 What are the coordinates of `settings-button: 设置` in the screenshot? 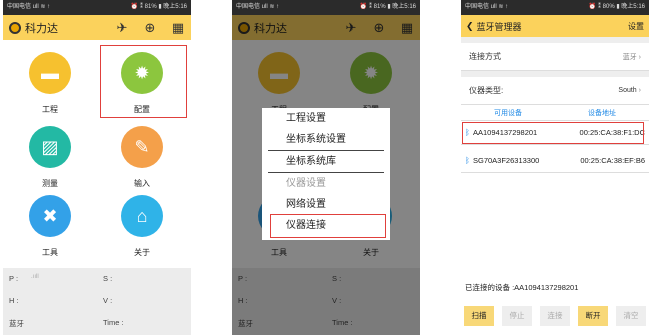 It's located at (636, 26).